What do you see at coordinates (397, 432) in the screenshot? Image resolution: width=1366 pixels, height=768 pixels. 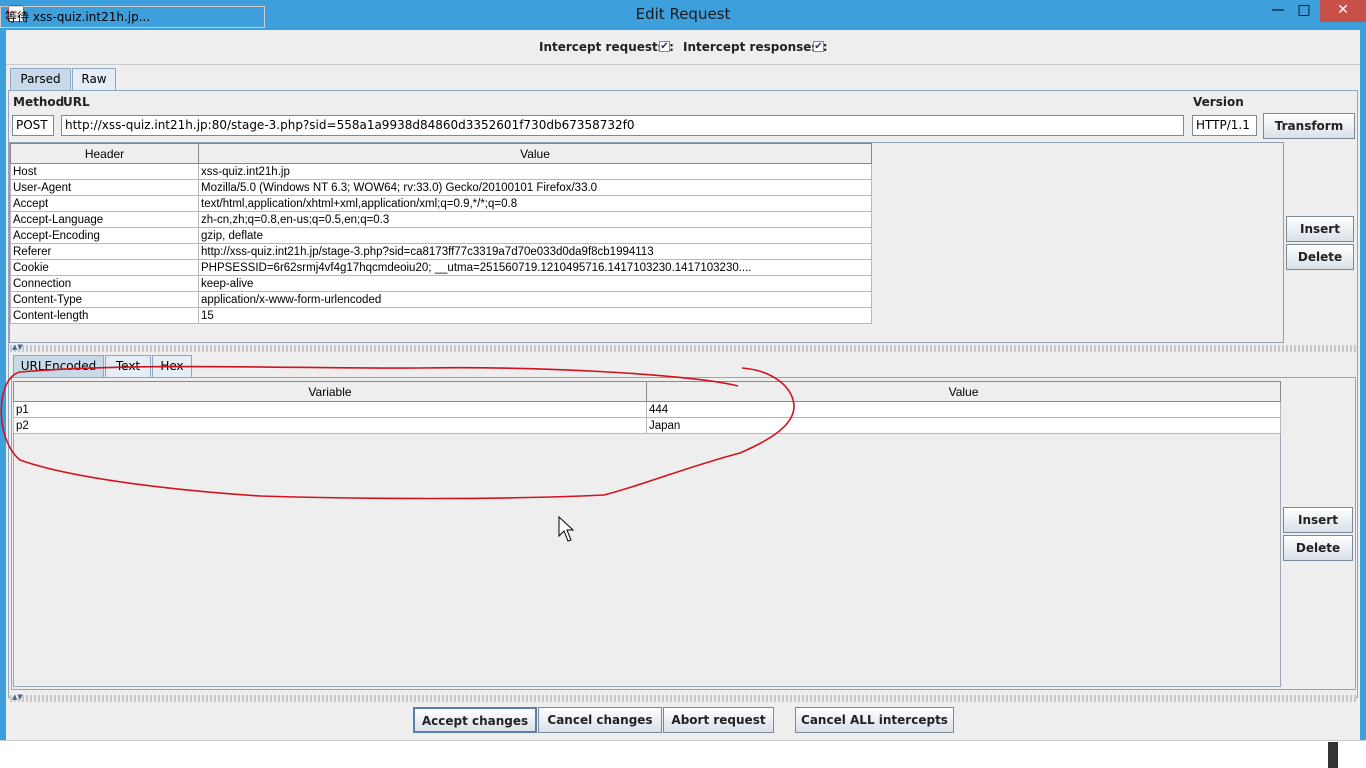 I see `red-annotation-circle` at bounding box center [397, 432].